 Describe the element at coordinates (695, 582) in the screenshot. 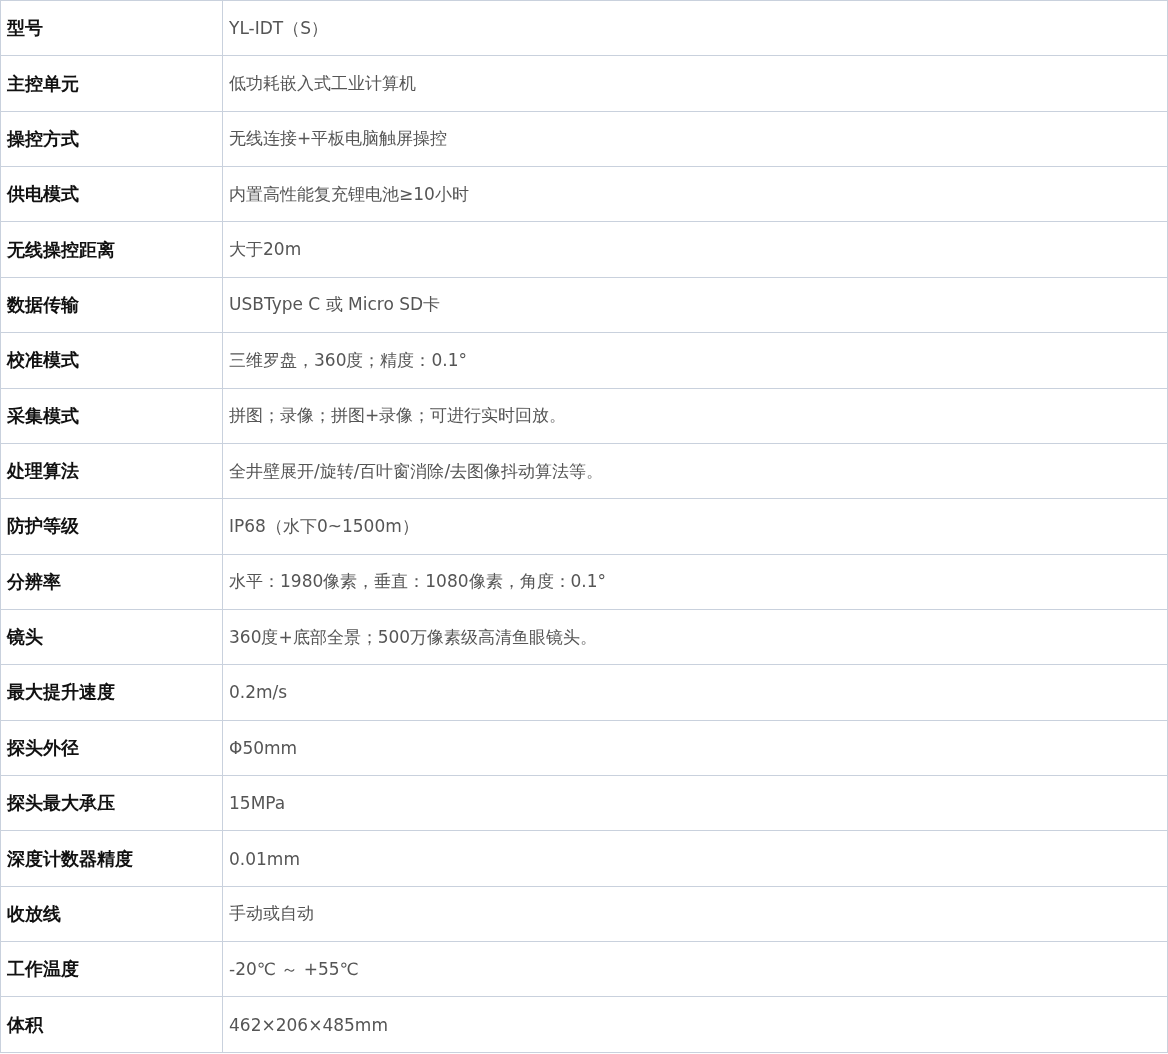

I see `table-cell: 水平：1980像素，垂直：1080像素，角度：0.1°` at that location.